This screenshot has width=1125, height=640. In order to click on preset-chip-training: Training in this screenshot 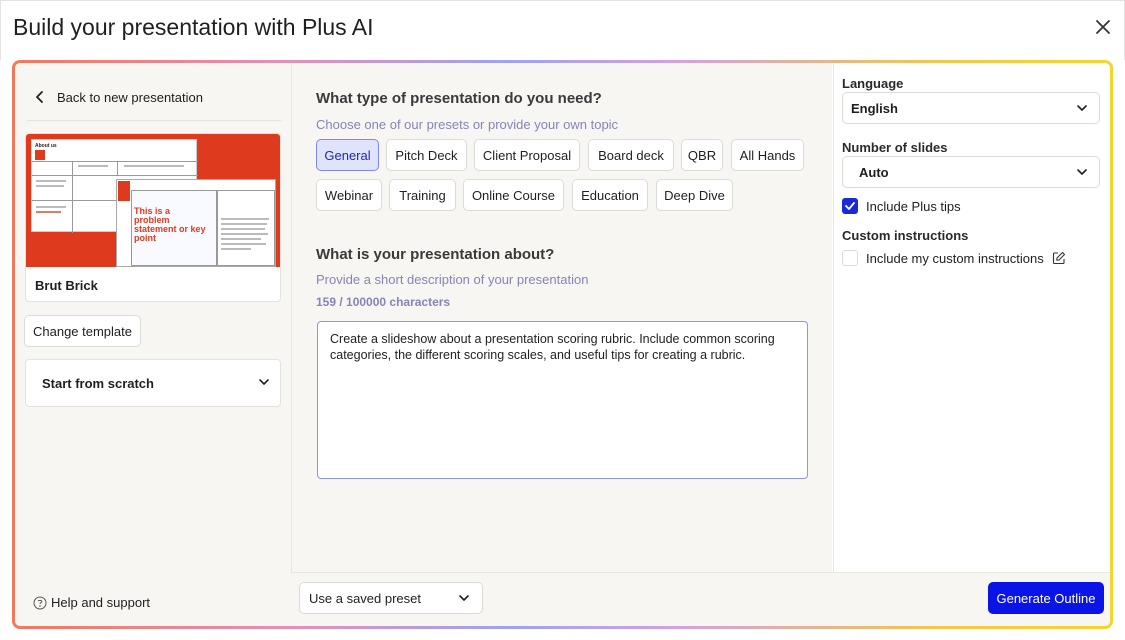, I will do `click(422, 195)`.